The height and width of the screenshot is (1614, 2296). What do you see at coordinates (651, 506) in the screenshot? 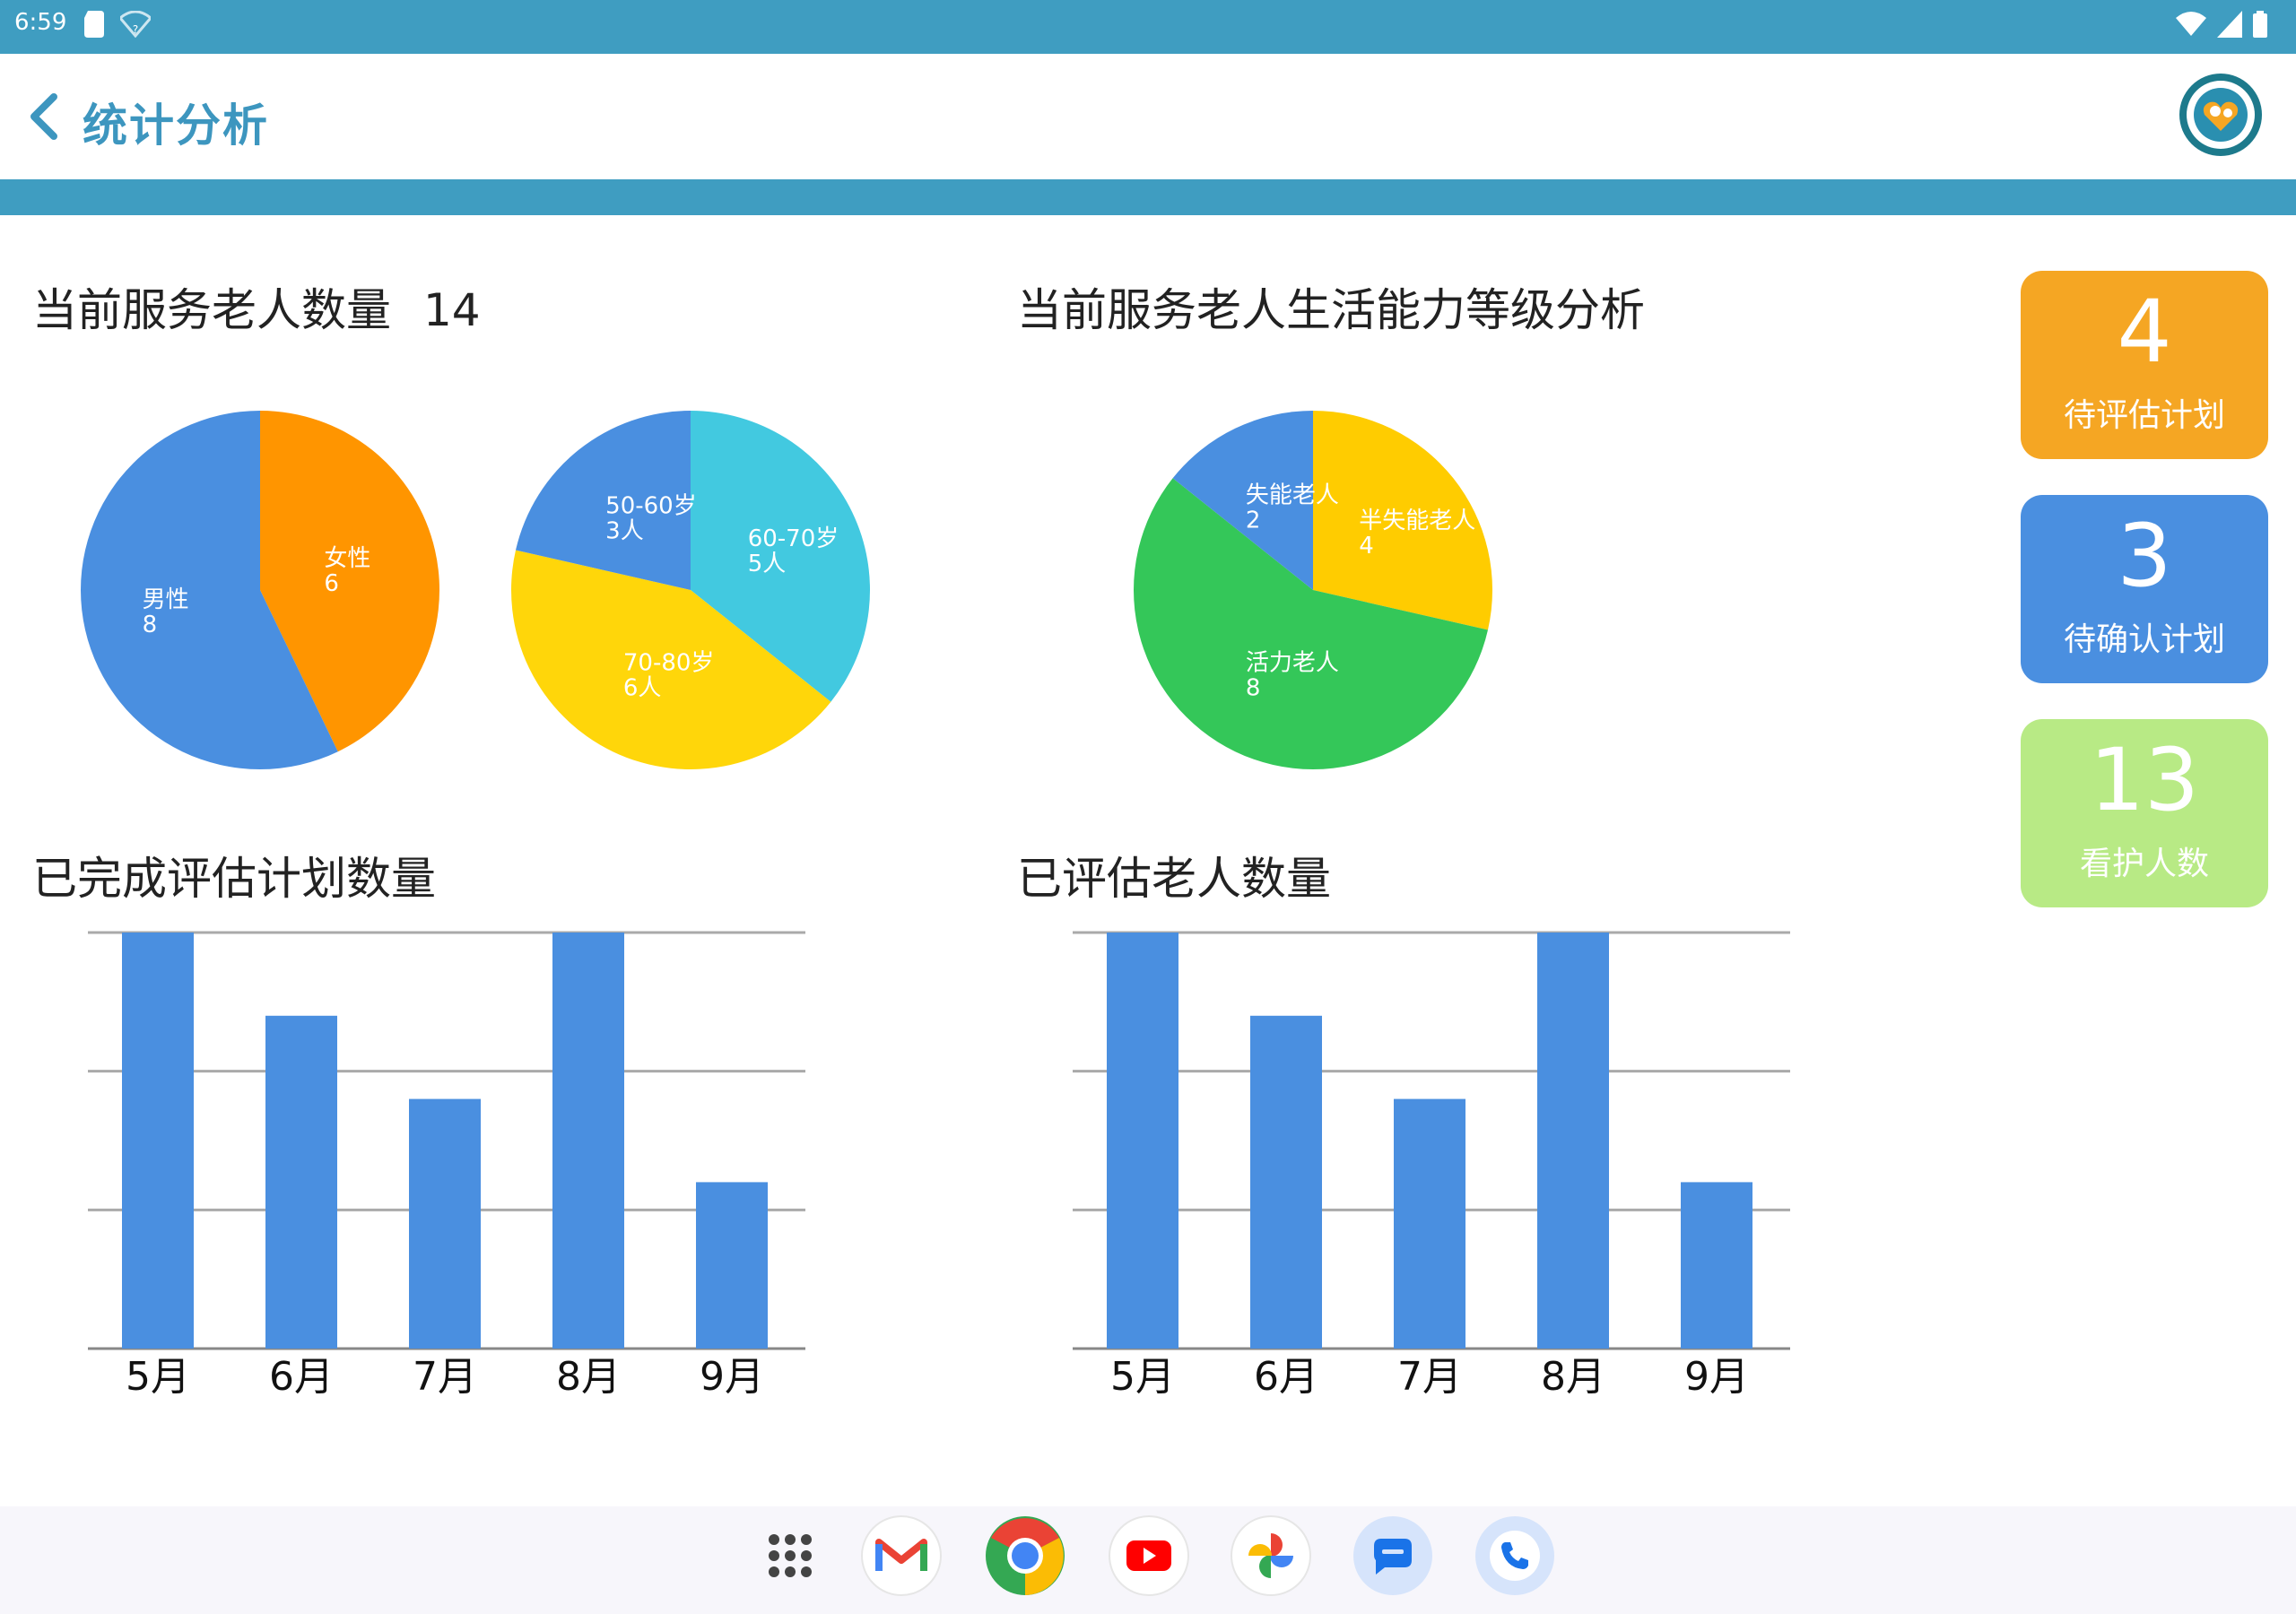
I see `age-pie-slice-label: 50-60岁` at bounding box center [651, 506].